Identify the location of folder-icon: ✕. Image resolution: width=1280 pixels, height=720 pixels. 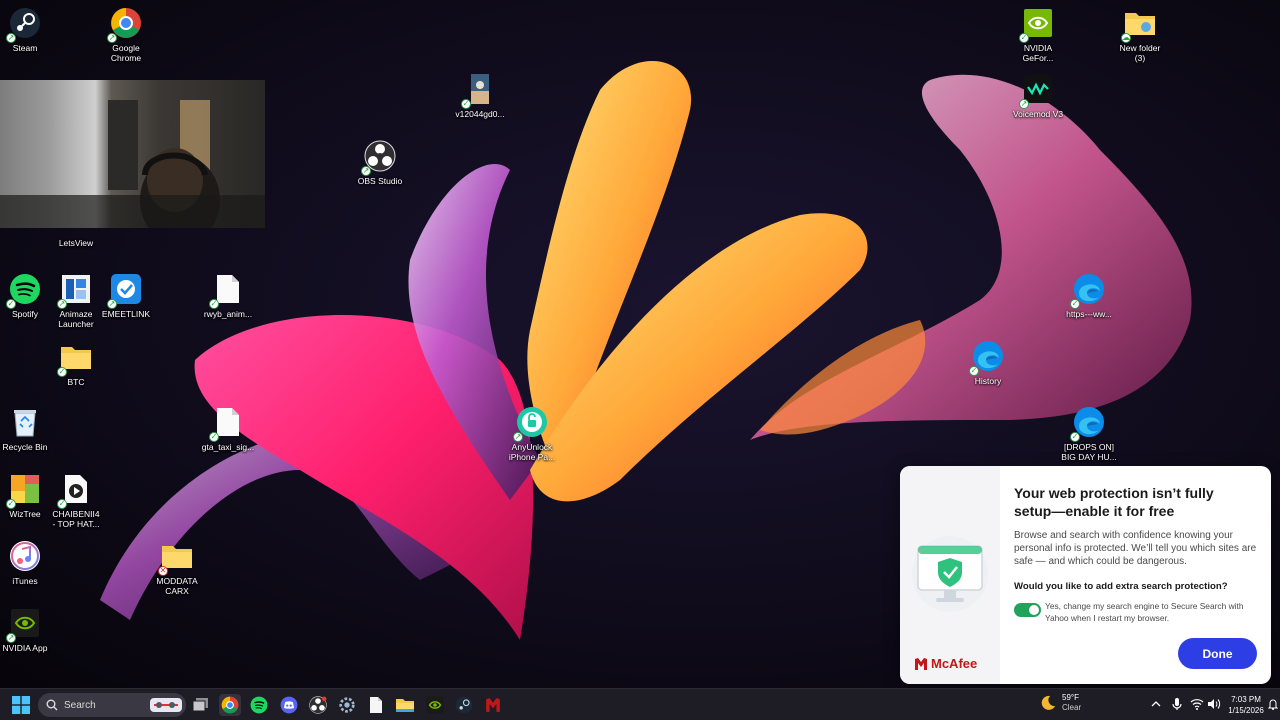
(176, 557).